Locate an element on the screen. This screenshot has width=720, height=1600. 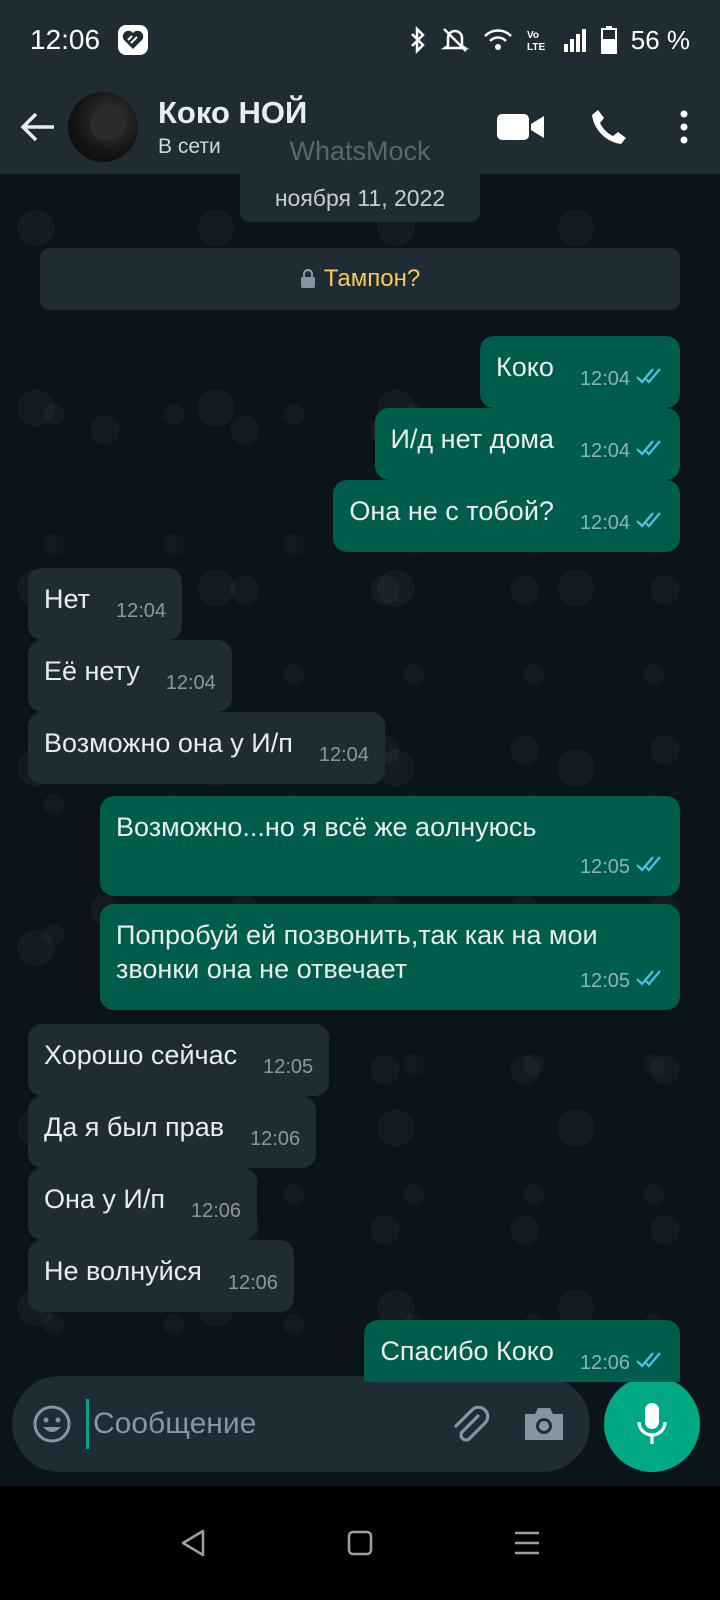
emoji-button is located at coordinates (52, 1424).